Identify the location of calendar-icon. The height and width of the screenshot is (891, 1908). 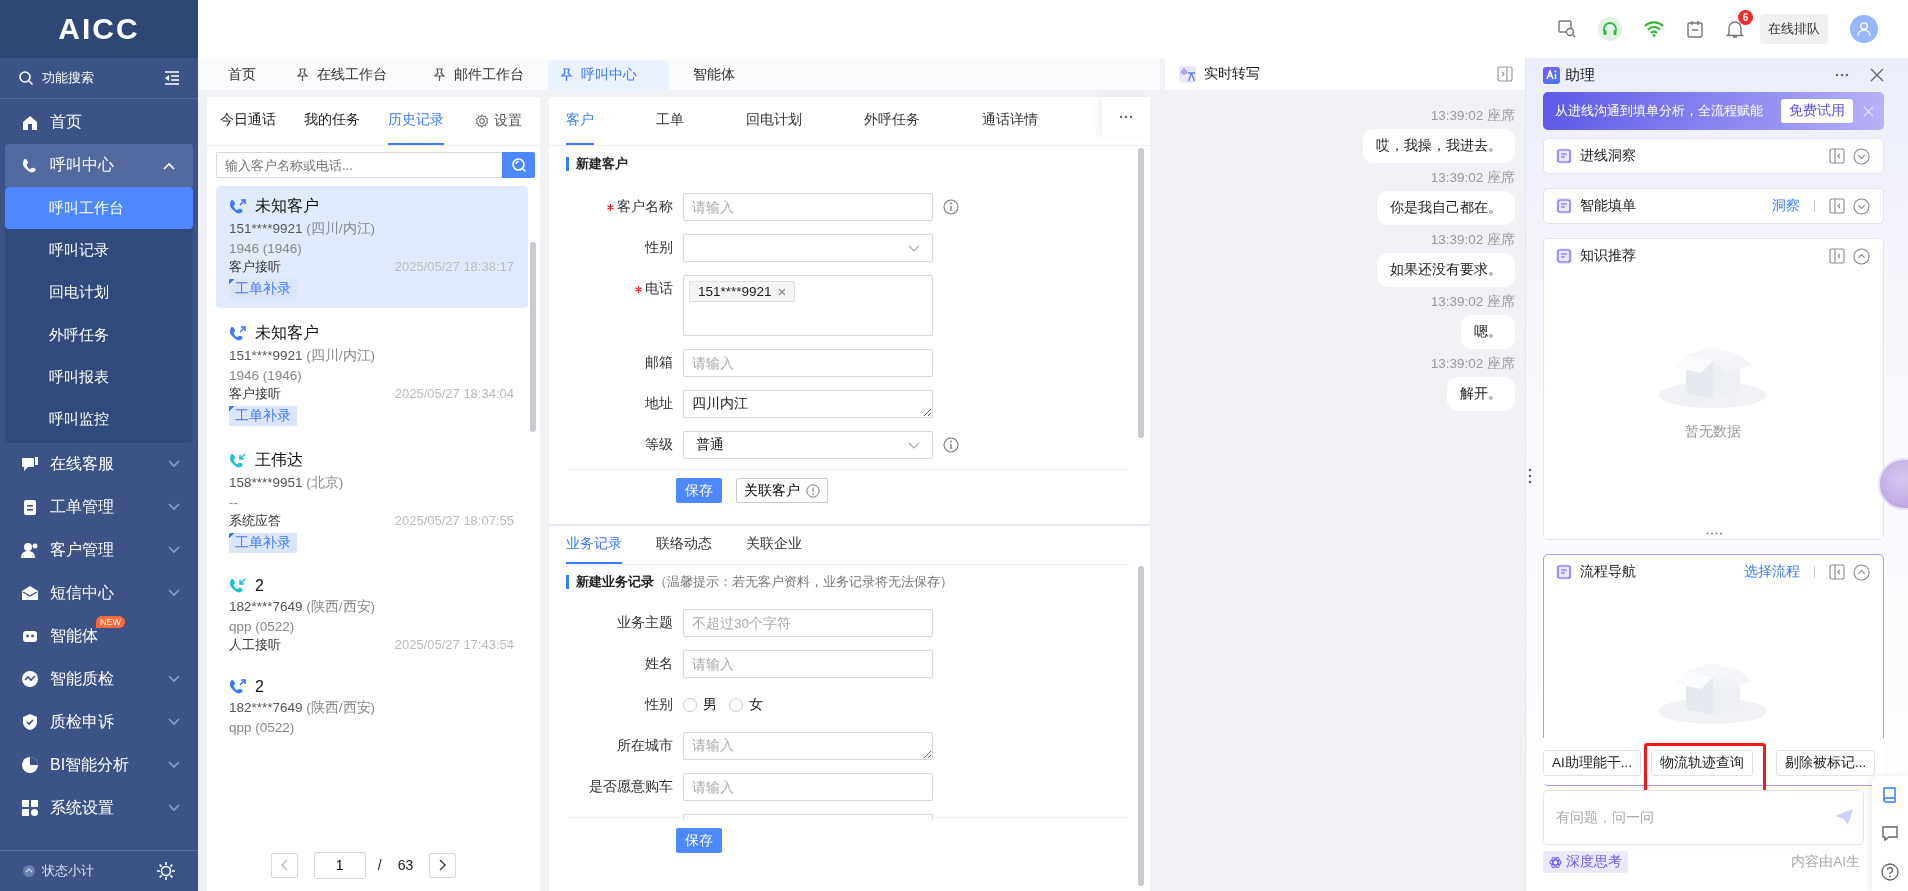
(1695, 29).